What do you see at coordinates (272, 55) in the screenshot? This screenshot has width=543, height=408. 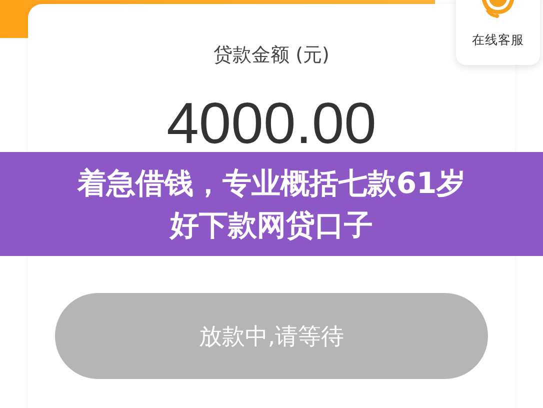 I see `loan-amount-label: 贷款金额 (元)` at bounding box center [272, 55].